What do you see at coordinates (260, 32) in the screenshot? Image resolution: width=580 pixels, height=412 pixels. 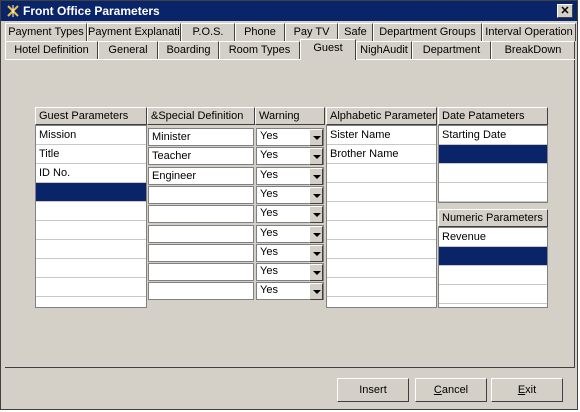 I see `tab-phone: Phone` at bounding box center [260, 32].